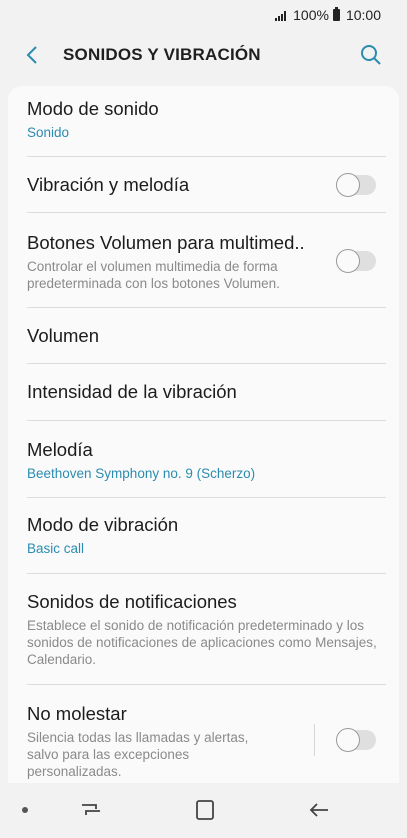  Describe the element at coordinates (162, 54) in the screenshot. I see `page-title: SONIDOS Y VIBRACIÓN` at that location.